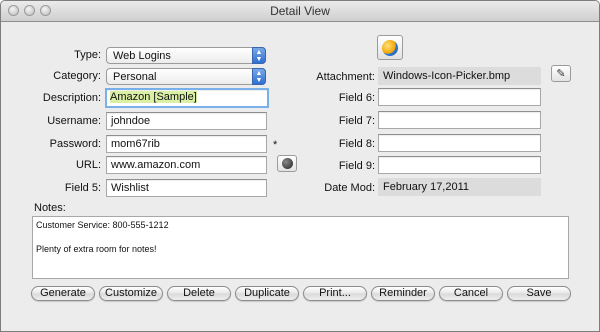  I want to click on delete-button: Delete, so click(199, 293).